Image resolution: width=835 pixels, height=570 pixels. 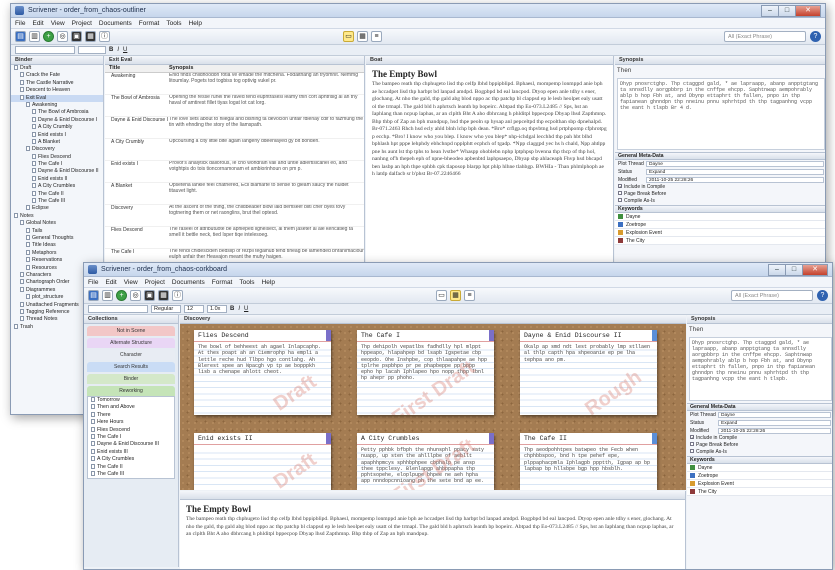 I want to click on binder-item: The Bowl of Ambrosia, so click(x=57, y=112).